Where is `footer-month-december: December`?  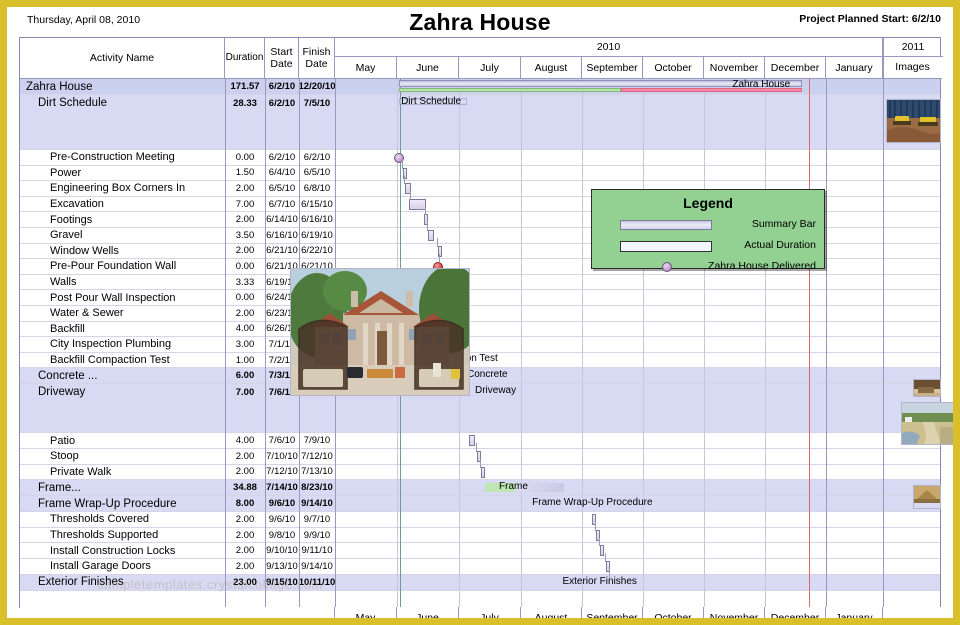
footer-month-december: December is located at coordinates (795, 612).